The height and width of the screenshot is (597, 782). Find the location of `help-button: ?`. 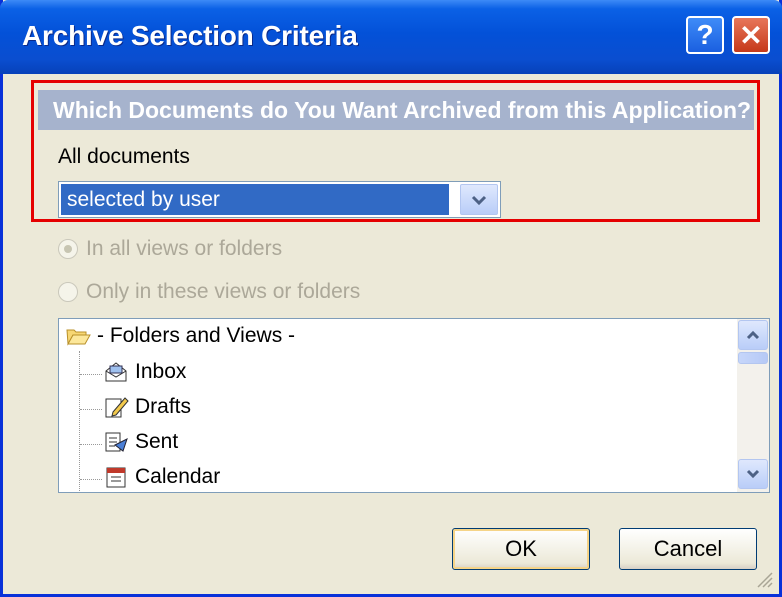

help-button: ? is located at coordinates (705, 35).